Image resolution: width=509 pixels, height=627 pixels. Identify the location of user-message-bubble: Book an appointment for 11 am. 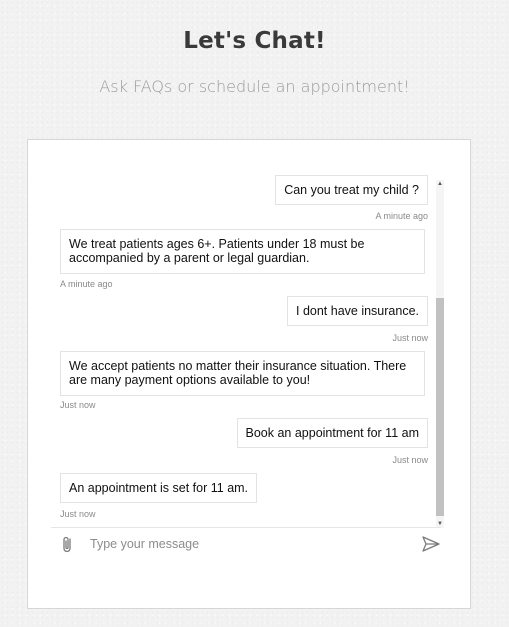
(332, 433).